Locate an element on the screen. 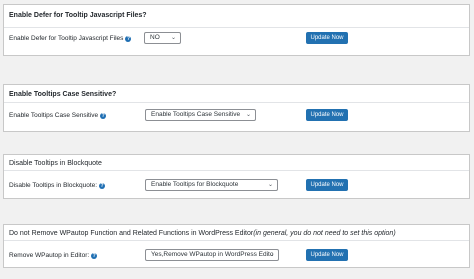 The image size is (474, 279). case-sensitive-select: Enable Tooltips Case Sensitive ⌄ is located at coordinates (200, 115).